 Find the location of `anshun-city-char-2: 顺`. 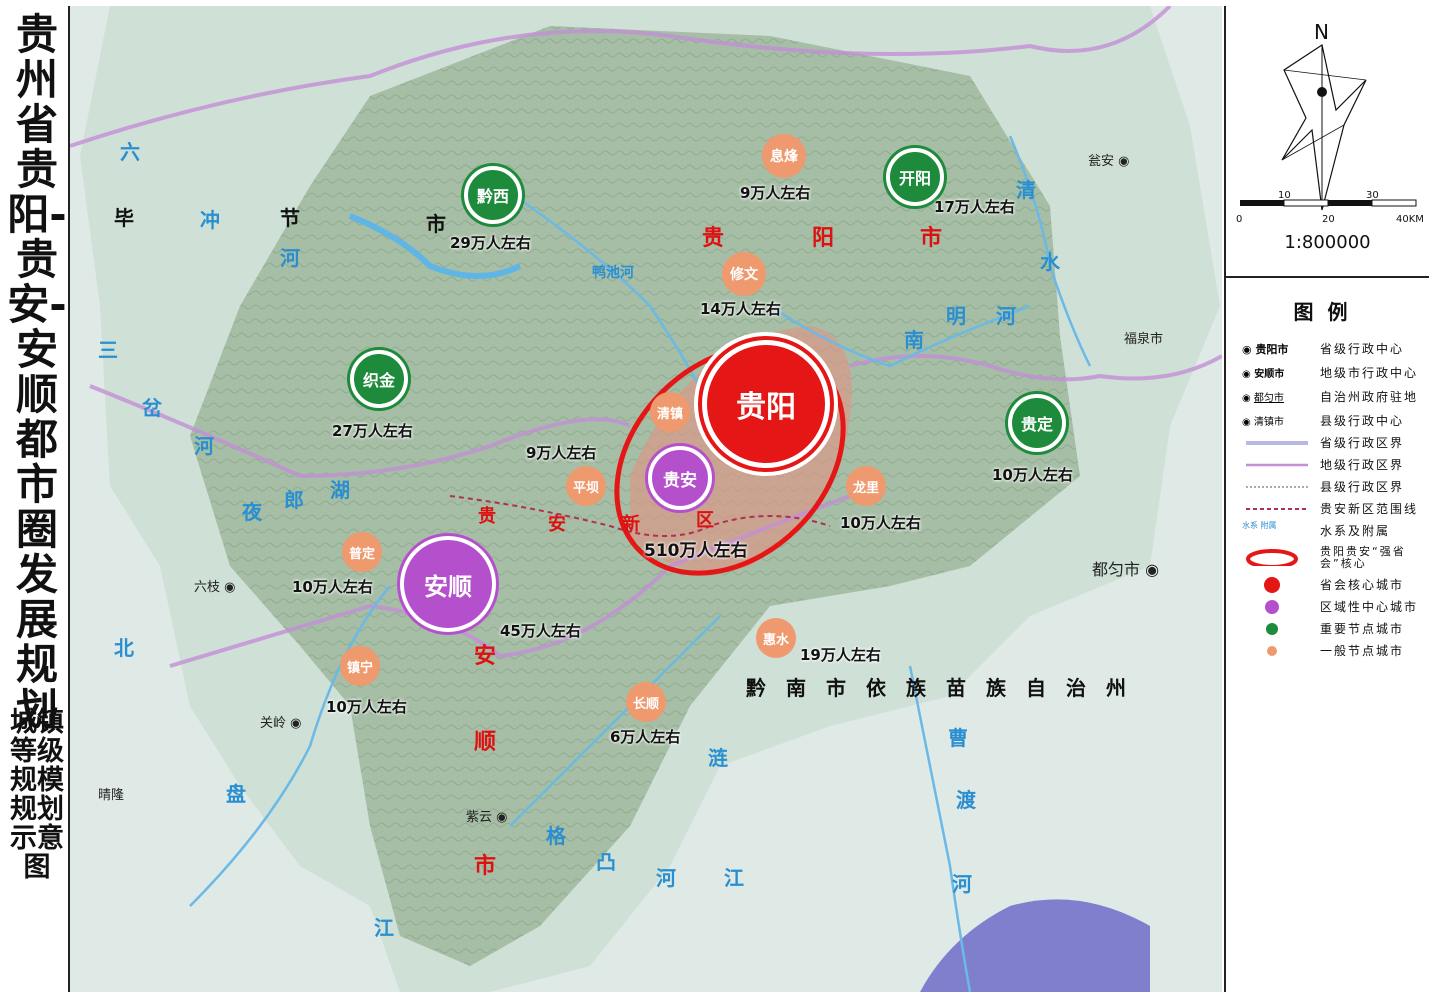

anshun-city-char-2: 顺 is located at coordinates (486, 742).